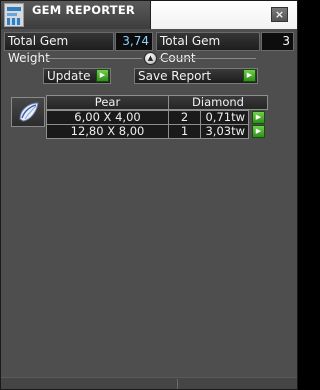  Describe the element at coordinates (107, 102) in the screenshot. I see `shape-header: Pear` at that location.